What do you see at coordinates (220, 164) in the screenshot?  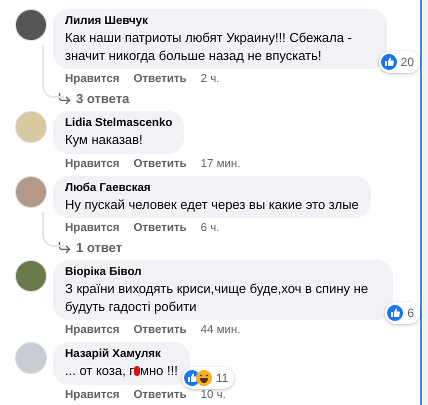 I see `timestamp: 17 мин.` at bounding box center [220, 164].